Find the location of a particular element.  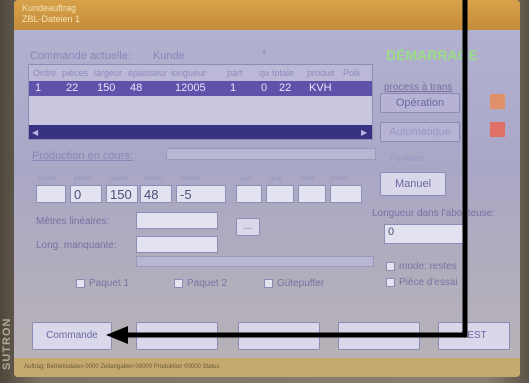

prod-field-pieces: 0 is located at coordinates (86, 194).